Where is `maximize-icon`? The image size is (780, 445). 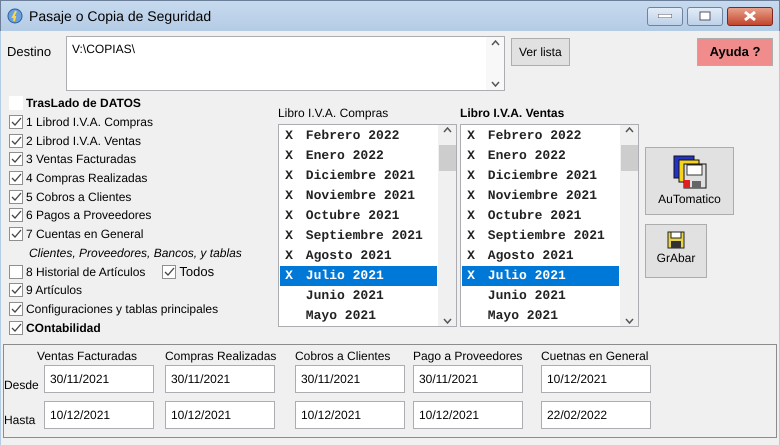
maximize-icon is located at coordinates (705, 16).